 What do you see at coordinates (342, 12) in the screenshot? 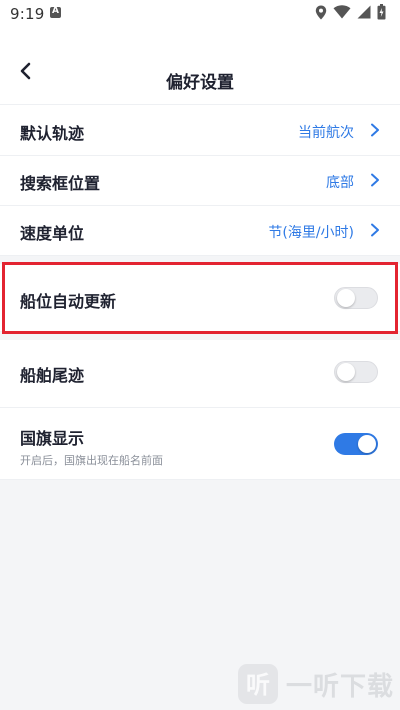
I see `wifi-icon` at bounding box center [342, 12].